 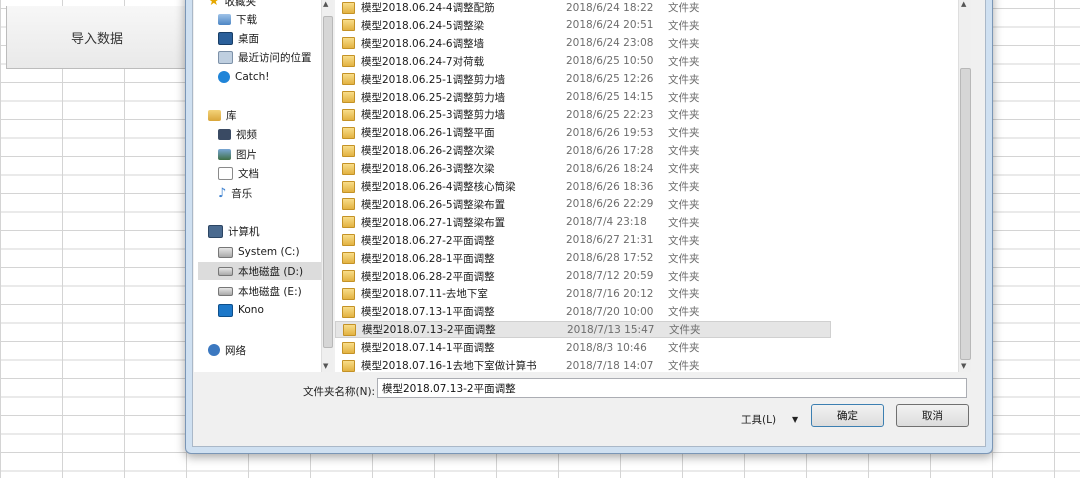 I want to click on file-date: 2018/6/26 19:53, so click(x=610, y=132).